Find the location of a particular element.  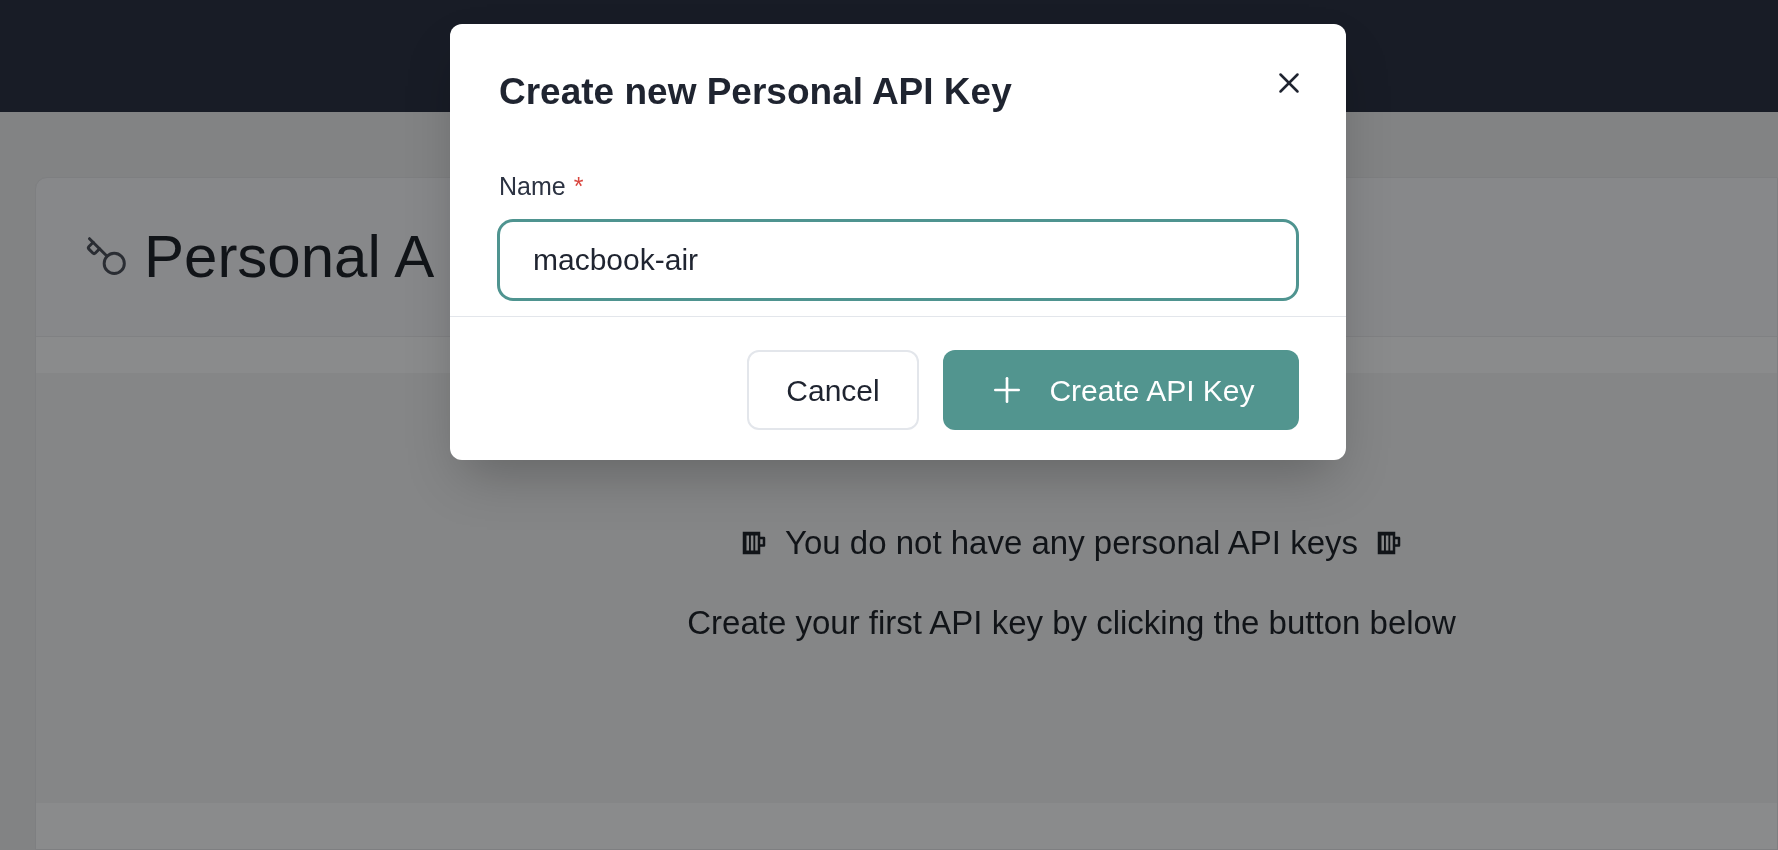

cancel-button: Cancel is located at coordinates (833, 390).